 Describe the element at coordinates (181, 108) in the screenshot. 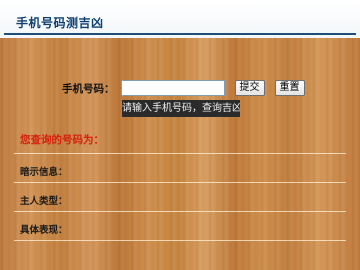

I see `input-tooltip: 请输入手机号码，查询吉凶` at that location.